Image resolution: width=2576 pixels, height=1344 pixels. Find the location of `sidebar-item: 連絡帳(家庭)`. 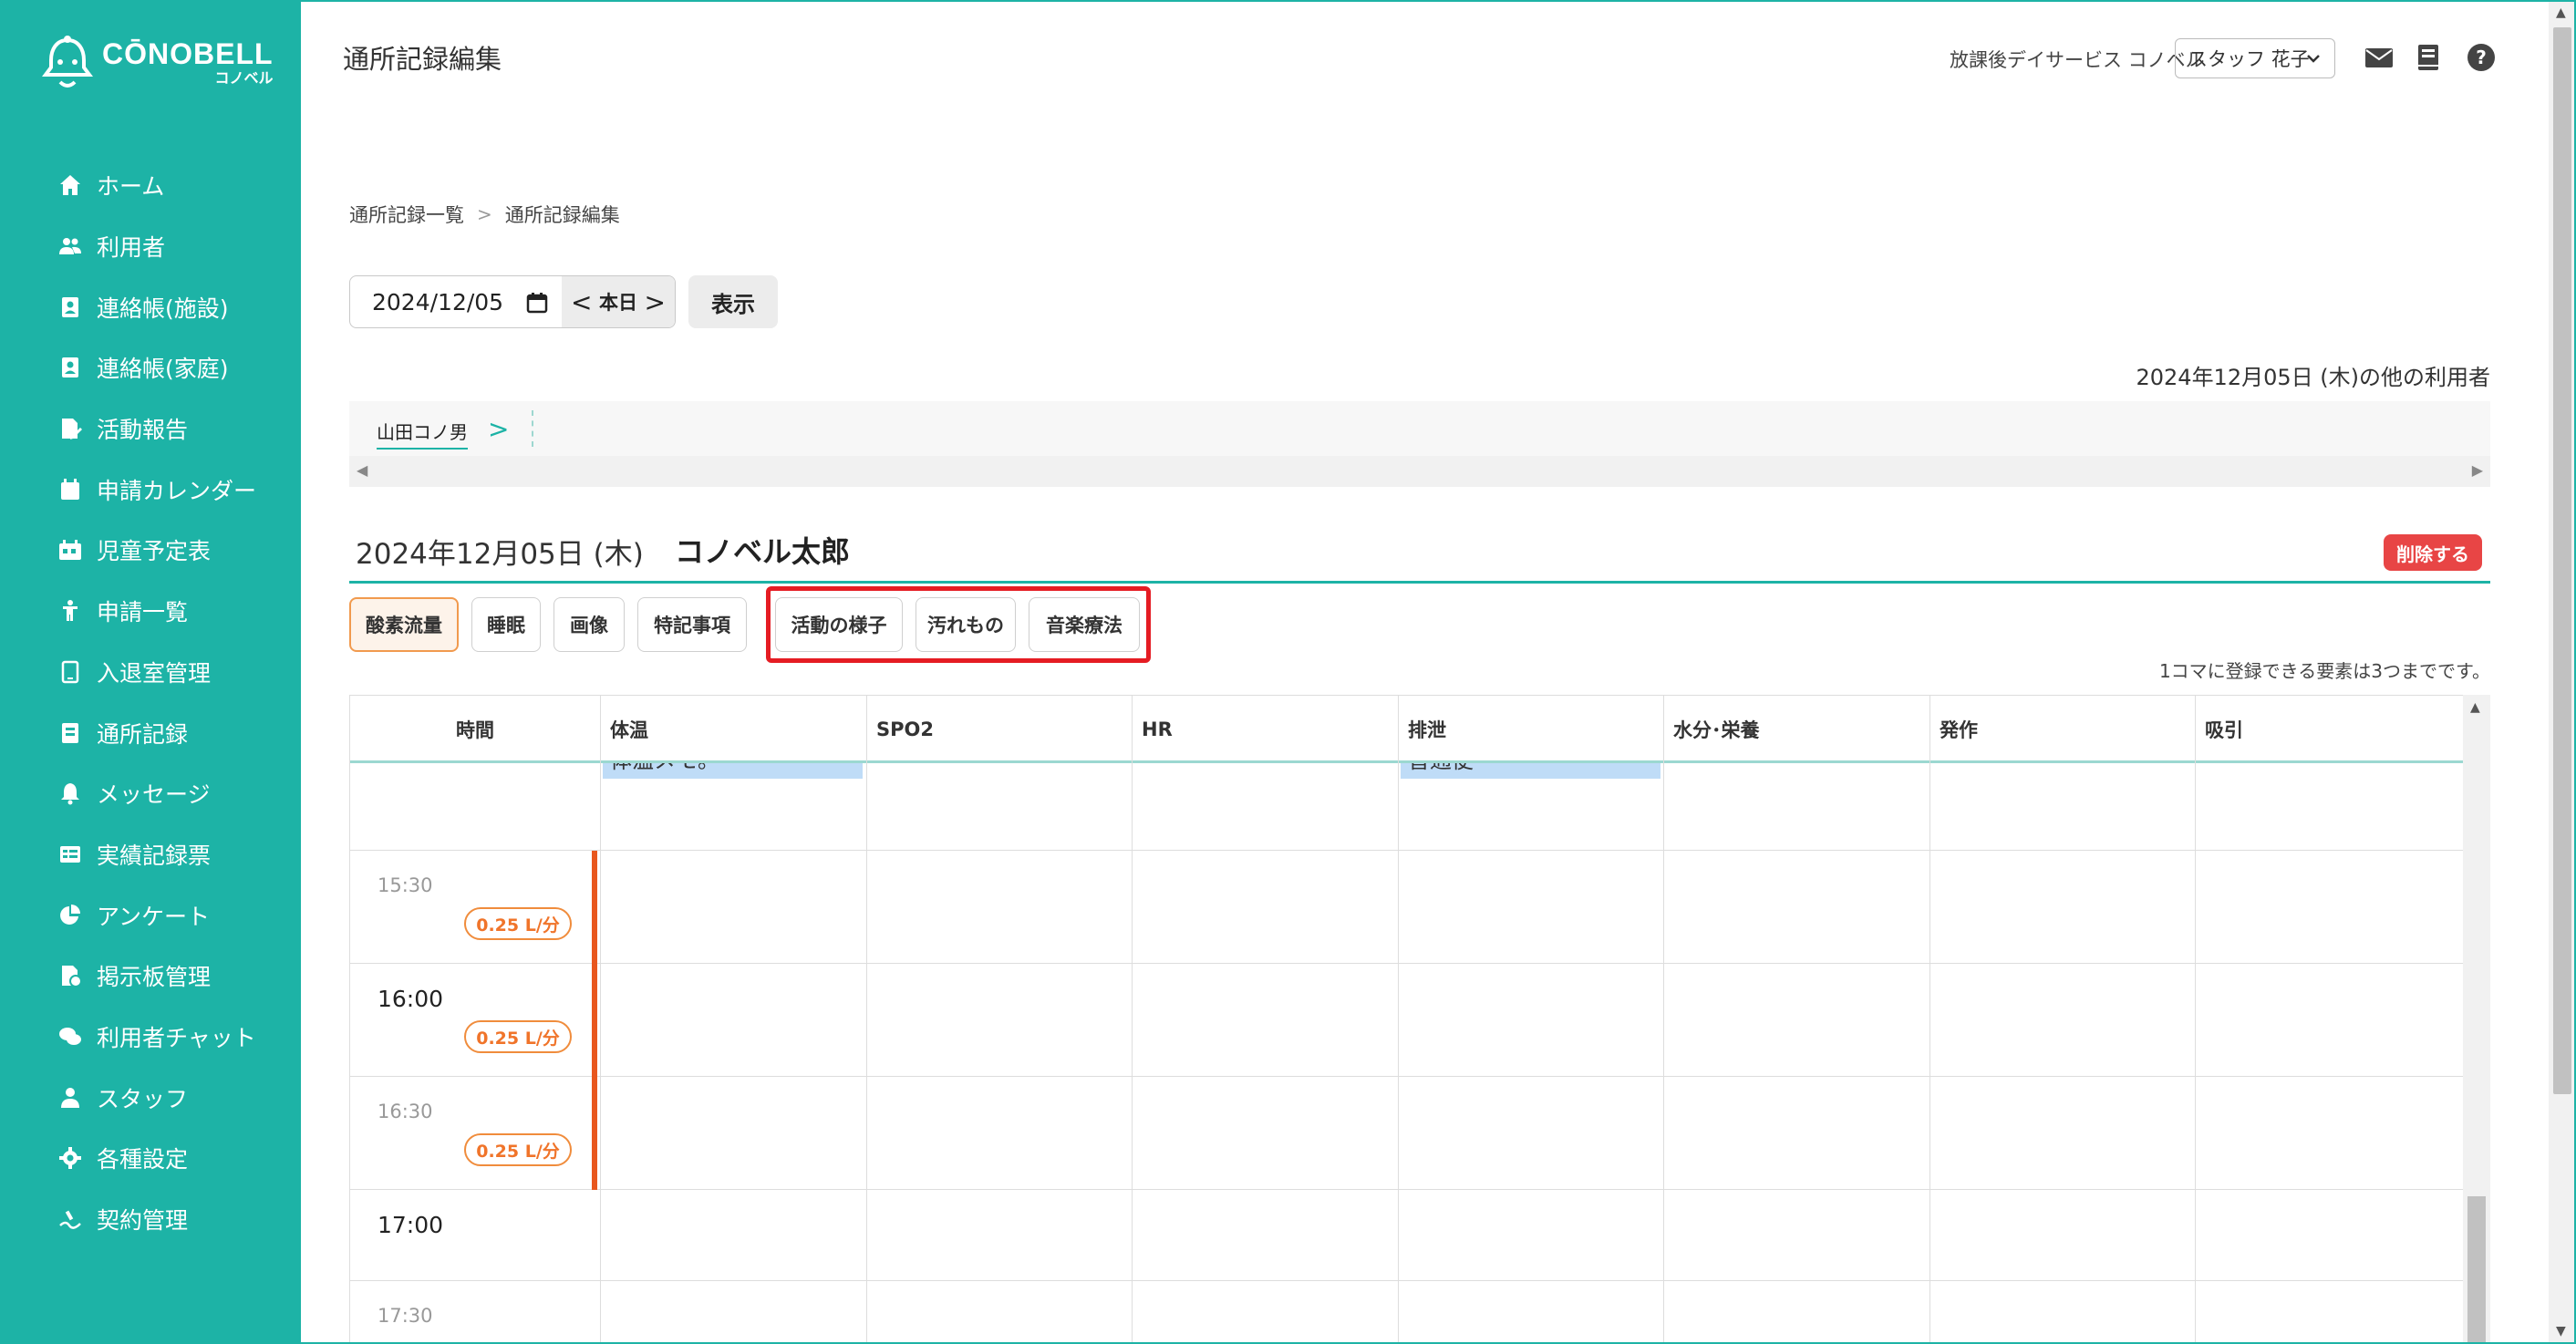

sidebar-item: 連絡帳(家庭) is located at coordinates (150, 367).